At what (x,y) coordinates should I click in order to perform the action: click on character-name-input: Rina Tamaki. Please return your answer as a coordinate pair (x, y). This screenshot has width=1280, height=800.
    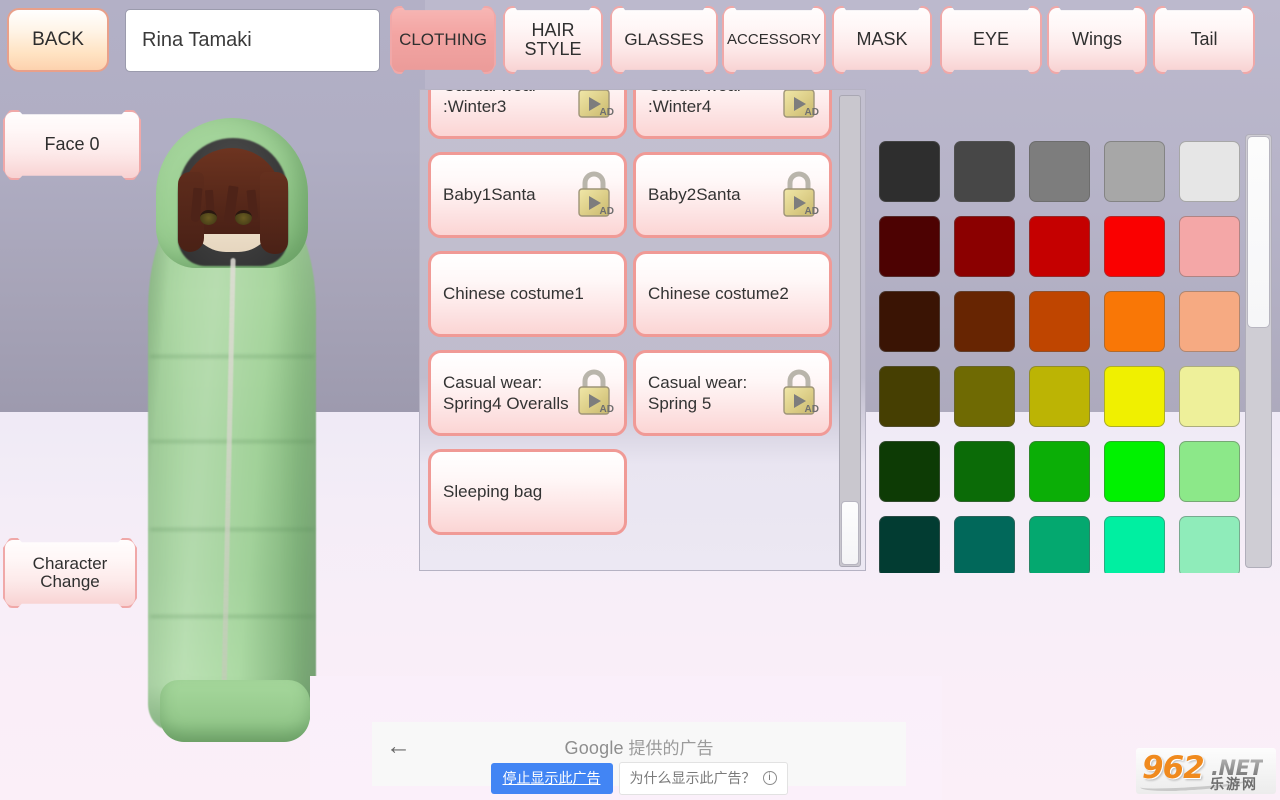
    Looking at the image, I should click on (252, 40).